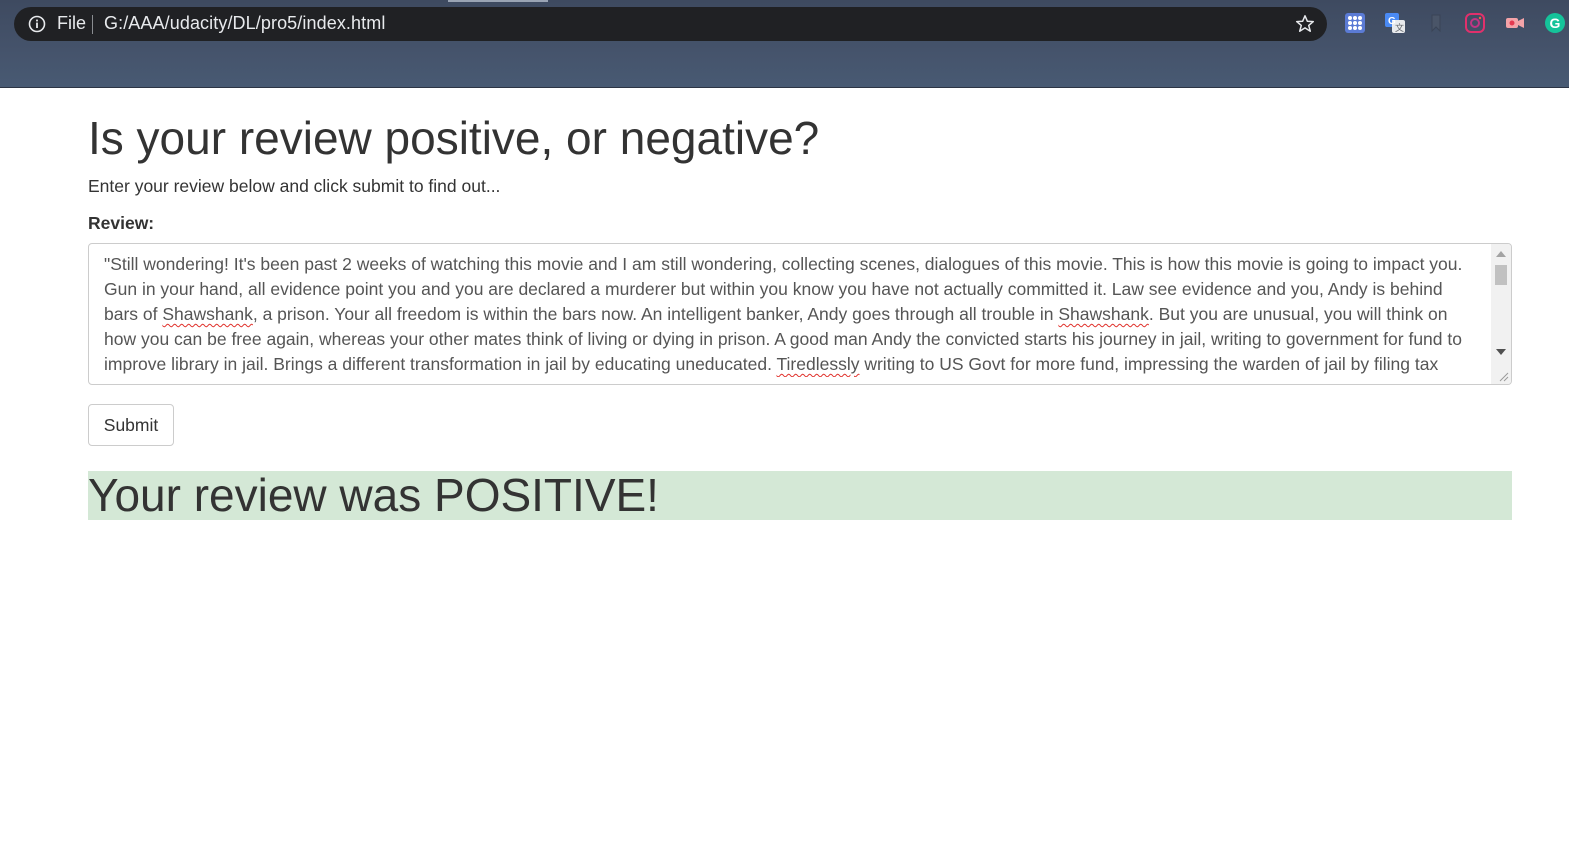 The image size is (1569, 845). Describe the element at coordinates (1501, 352) in the screenshot. I see `scroll-down-arrow-icon` at that location.